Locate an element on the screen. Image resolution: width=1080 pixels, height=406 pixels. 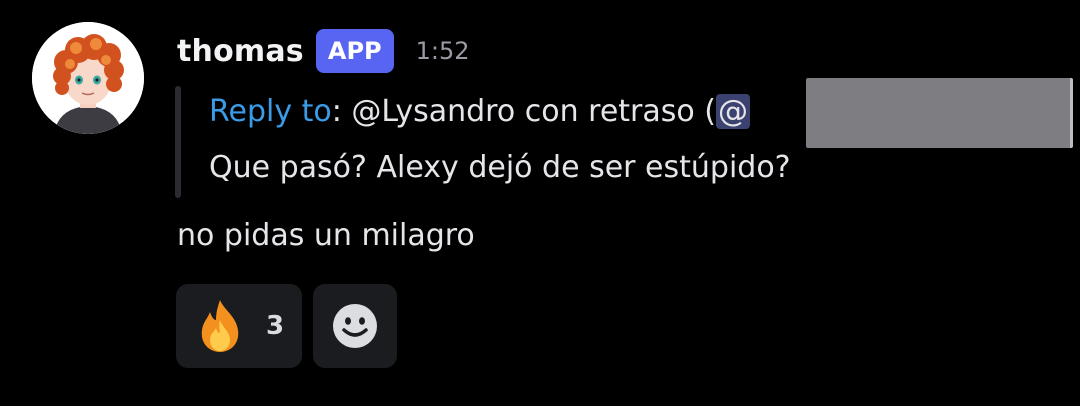
reaction-count: 3 is located at coordinates (275, 326).